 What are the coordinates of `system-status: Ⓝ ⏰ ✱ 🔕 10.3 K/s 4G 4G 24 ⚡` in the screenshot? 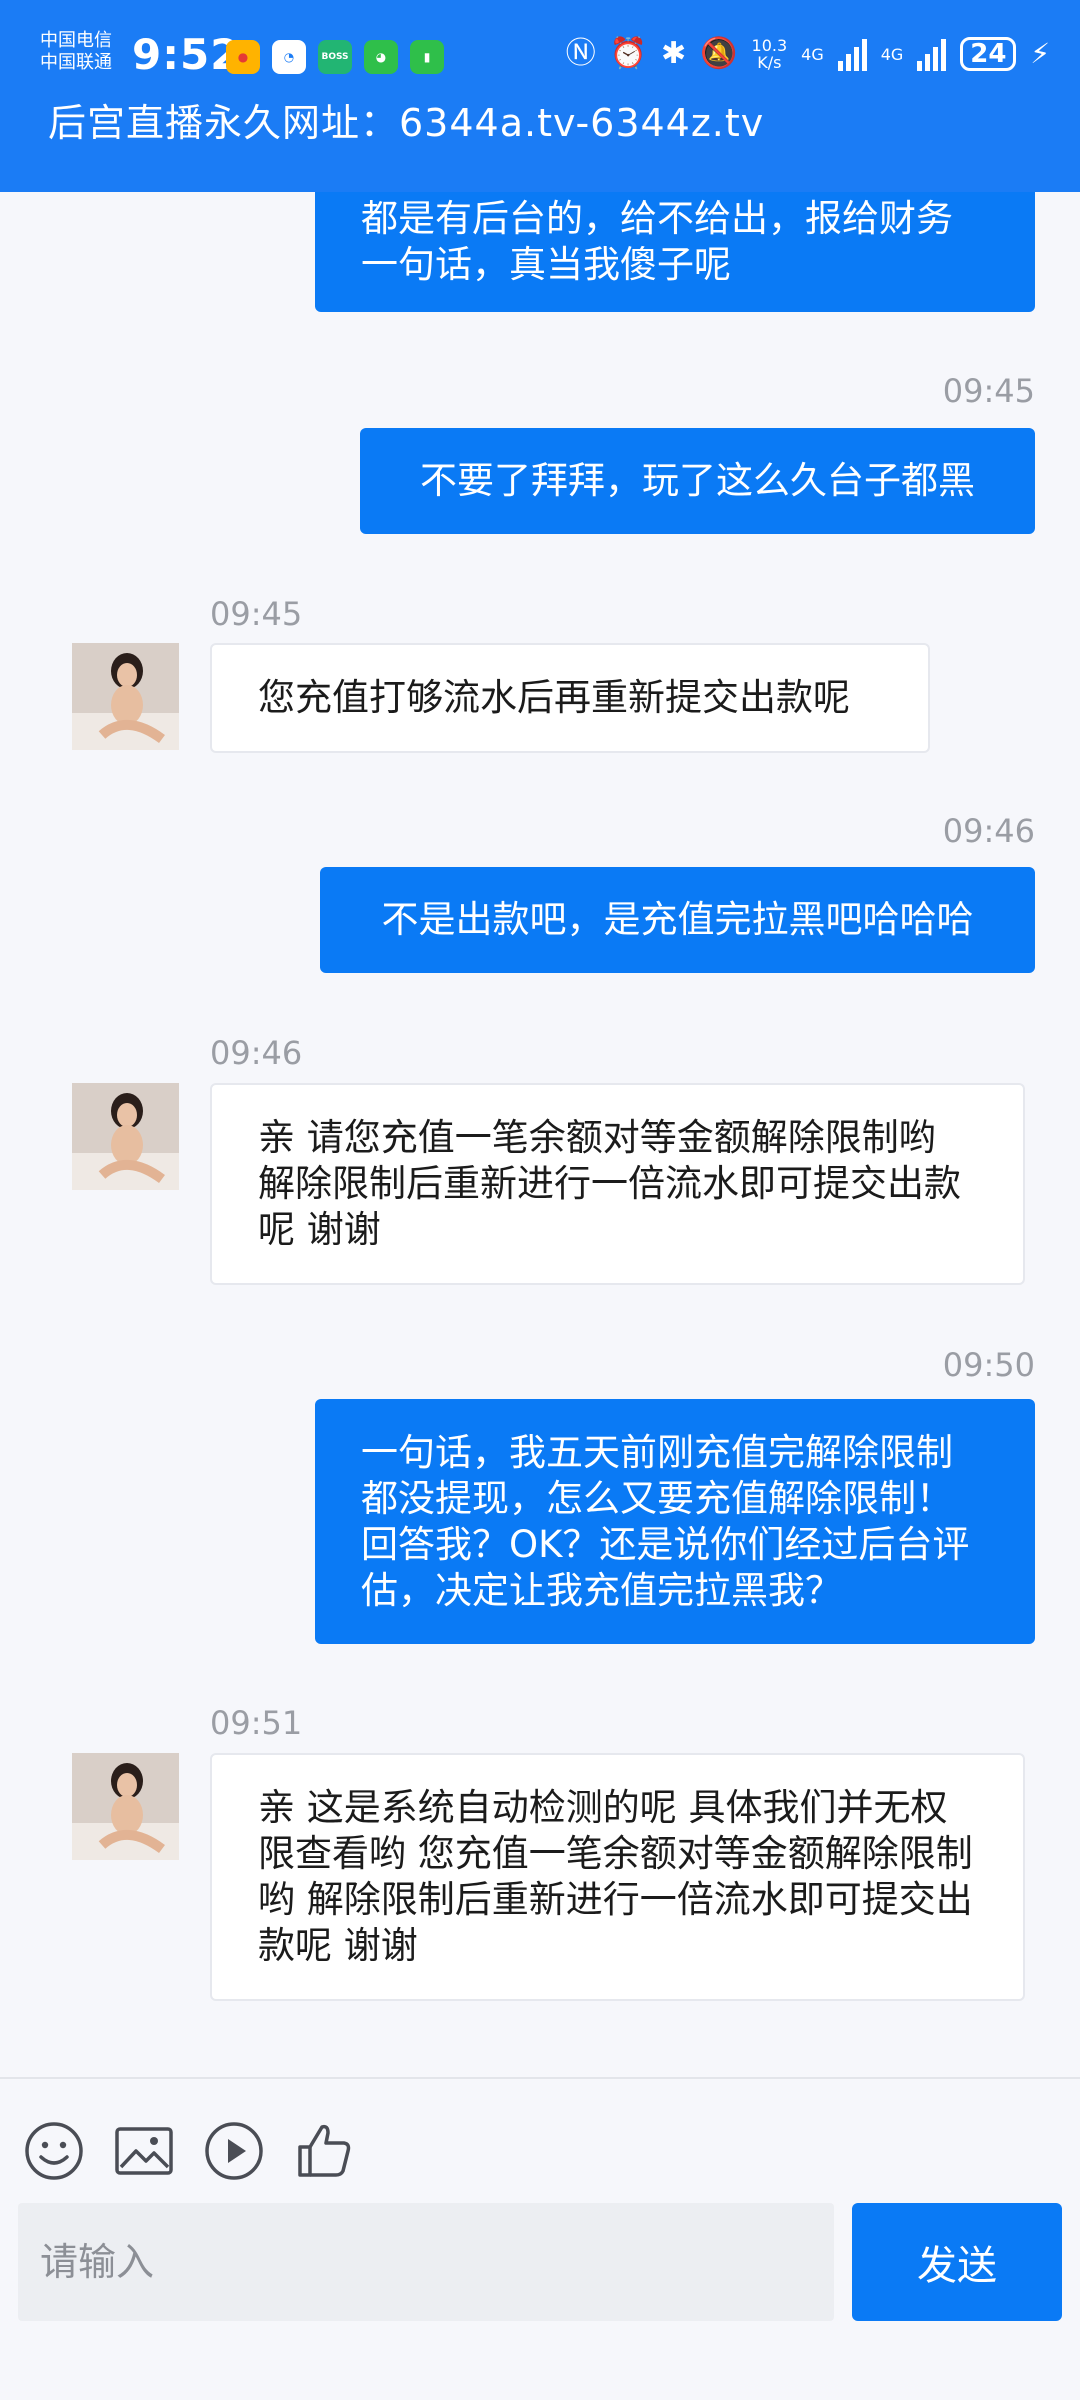 It's located at (808, 54).